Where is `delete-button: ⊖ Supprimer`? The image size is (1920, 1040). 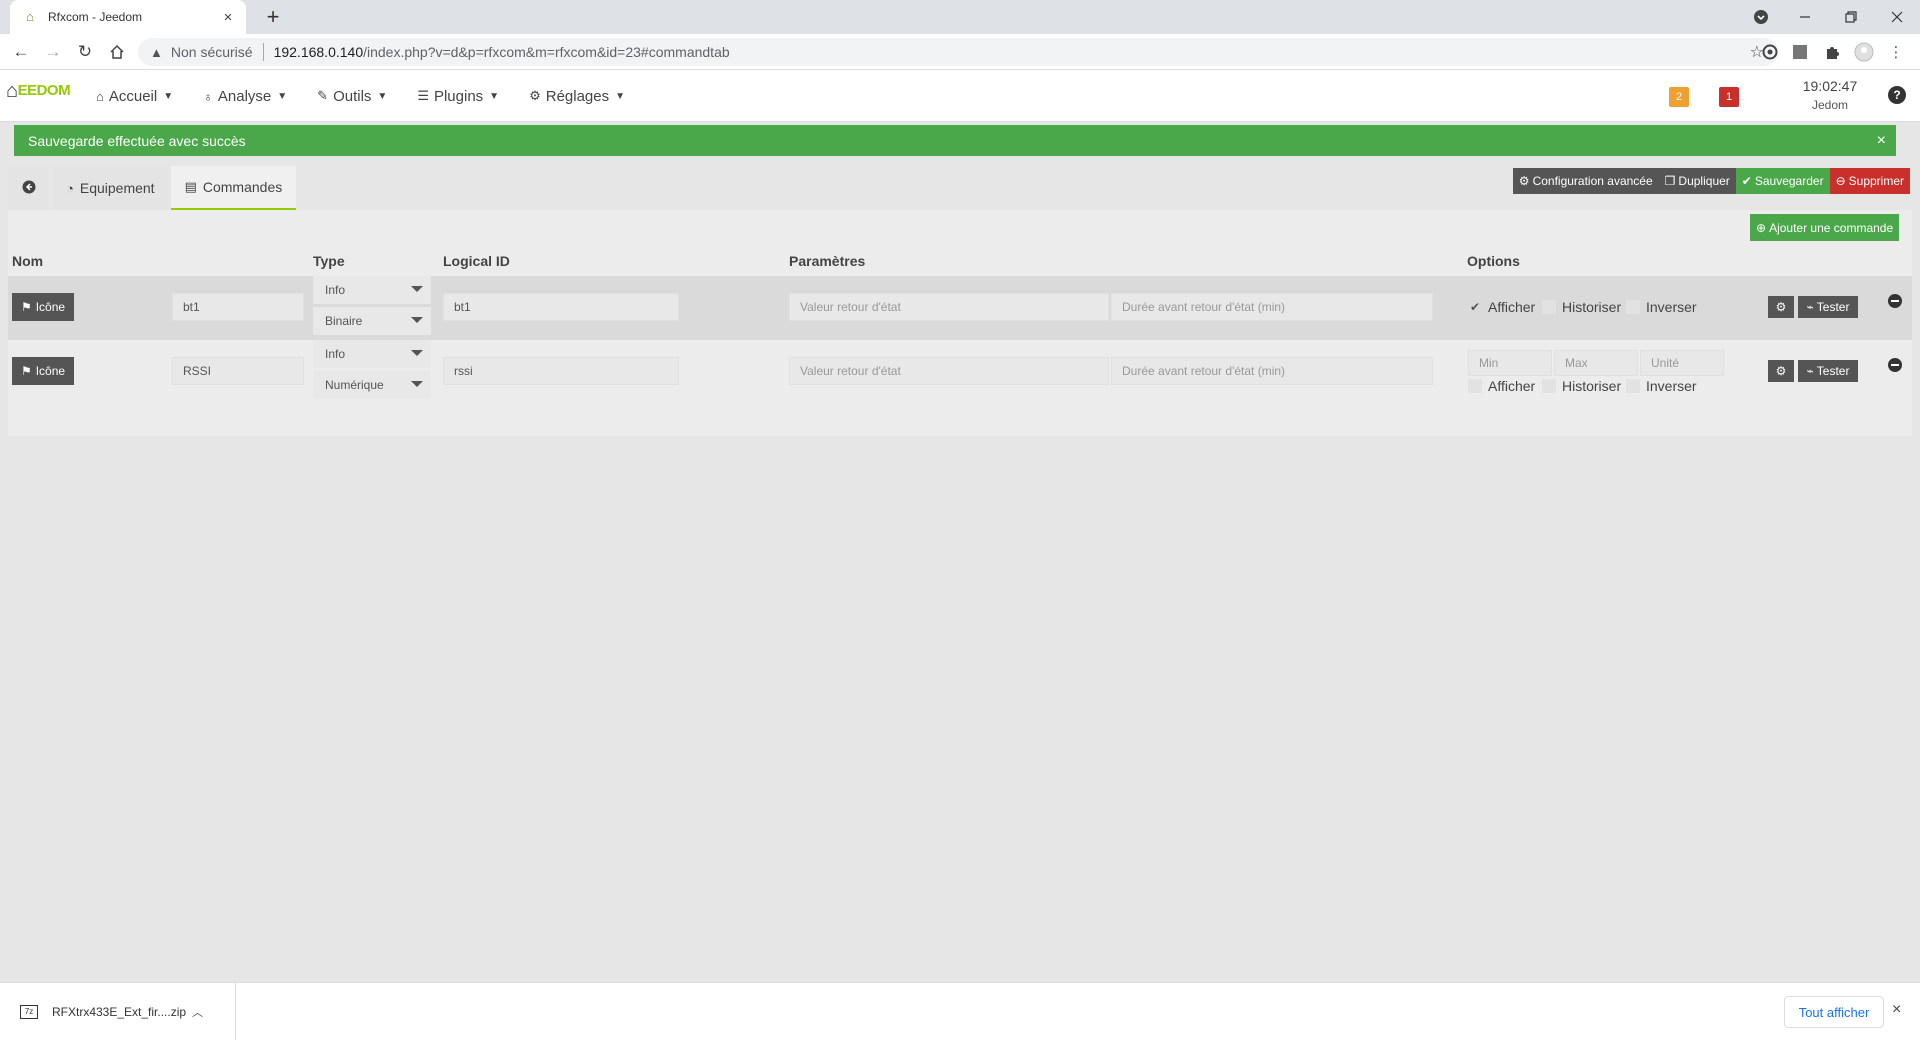
delete-button: ⊖ Supprimer is located at coordinates (1869, 181).